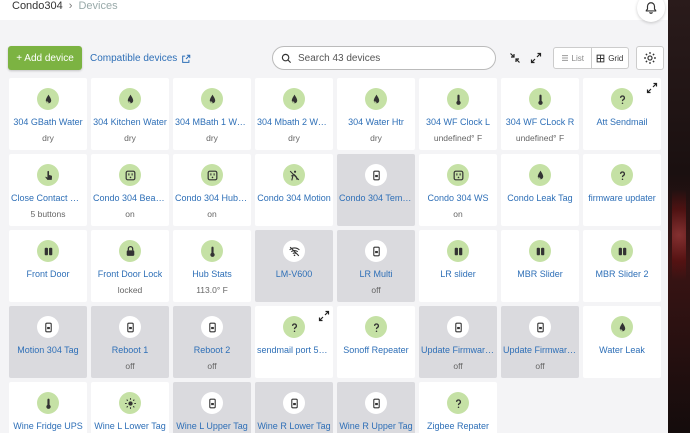  I want to click on device-tile-wine-fridge-ups: Wine Fridge UPS, so click(48, 407).